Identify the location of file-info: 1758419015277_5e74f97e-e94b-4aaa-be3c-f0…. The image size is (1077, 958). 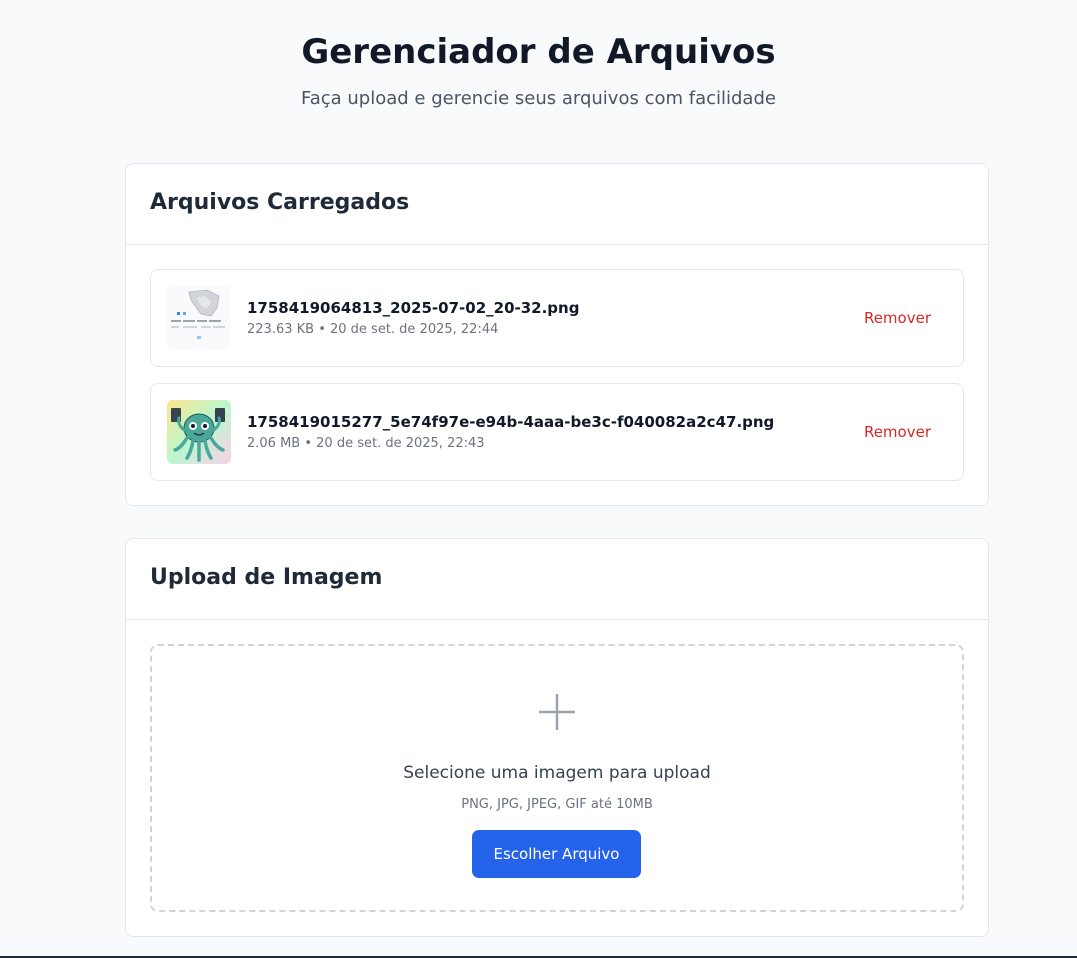
(555, 432).